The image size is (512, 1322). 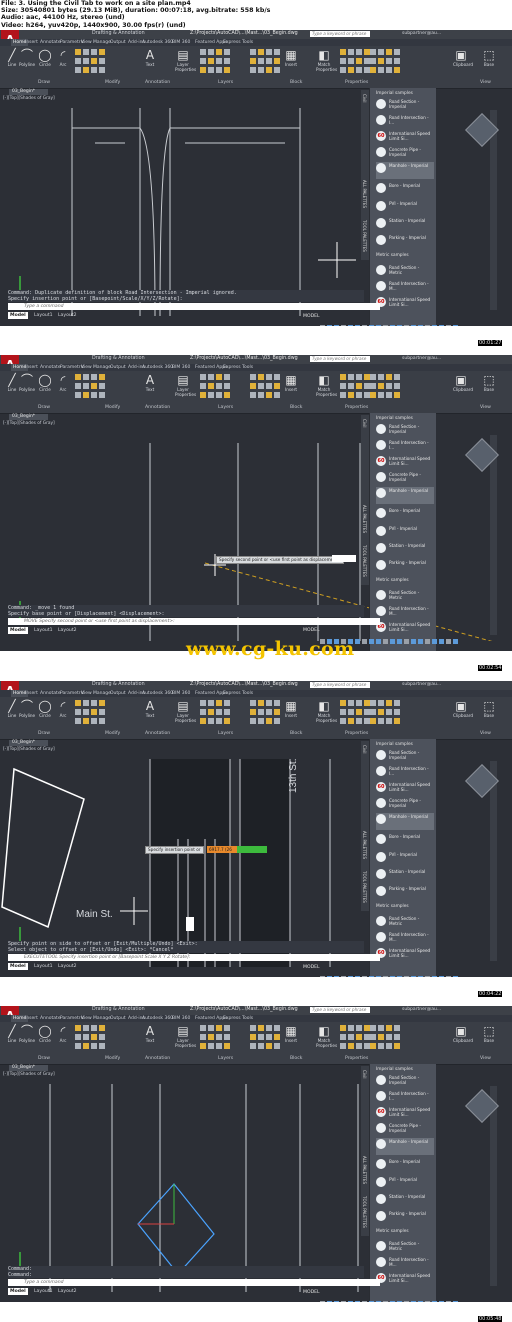 I want to click on palette-tab-all-palettes: ALL PALETTES, so click(x=364, y=194).